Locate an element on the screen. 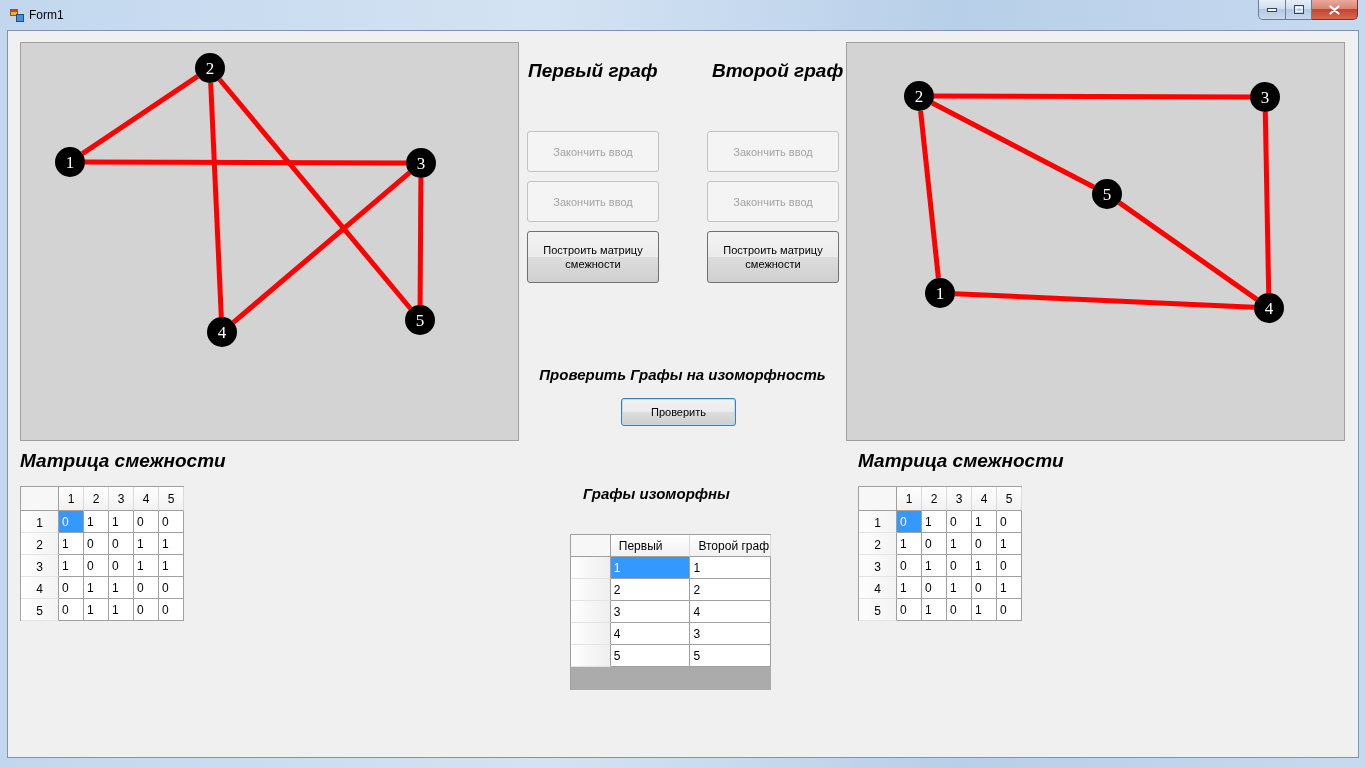  column-header: Второй граф is located at coordinates (730, 546).